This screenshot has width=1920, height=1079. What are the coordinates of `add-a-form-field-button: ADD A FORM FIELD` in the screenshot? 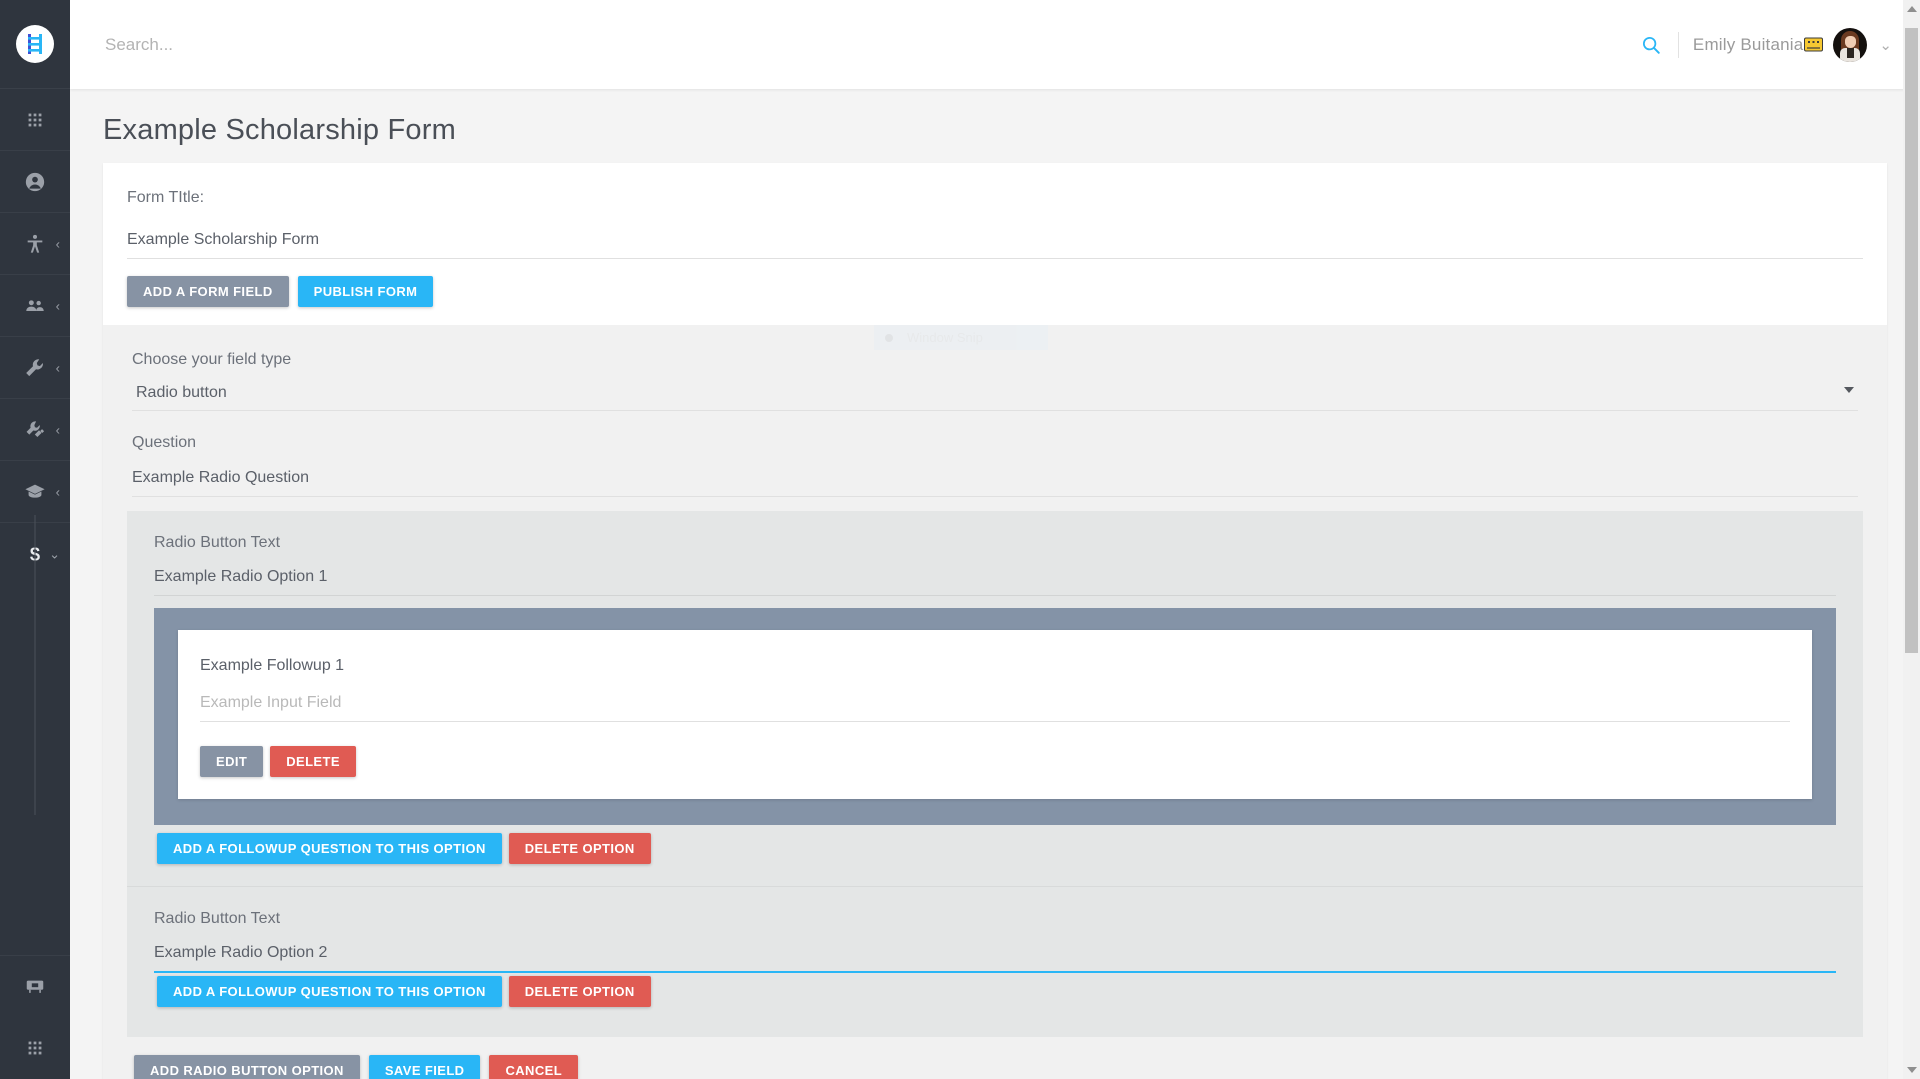 It's located at (208, 291).